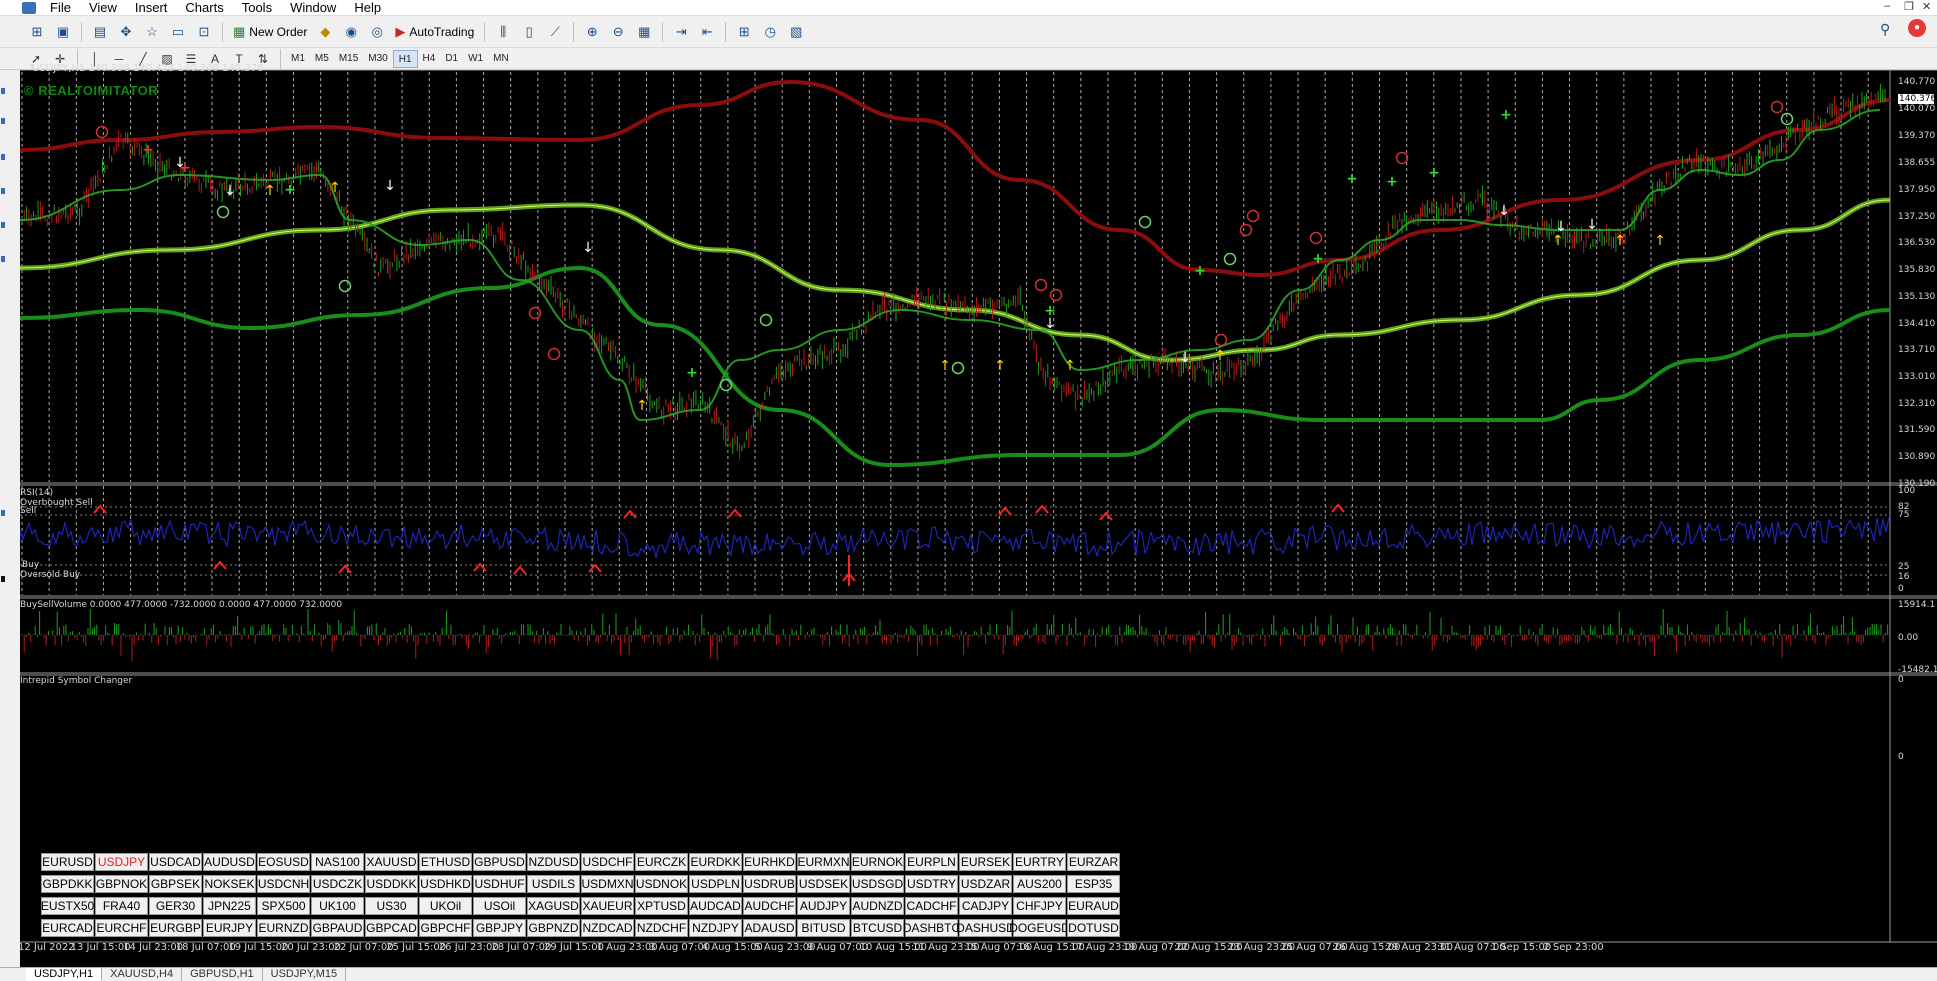 Image resolution: width=1937 pixels, height=981 pixels. What do you see at coordinates (445, 862) in the screenshot?
I see `symbol-button-ethusd: ETHUSD` at bounding box center [445, 862].